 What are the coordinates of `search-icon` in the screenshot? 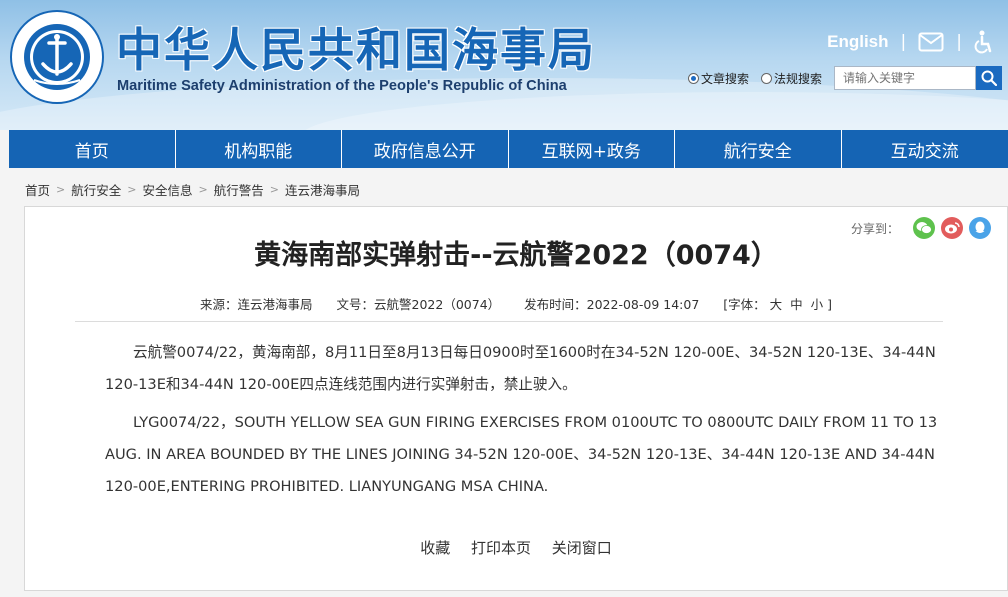 It's located at (989, 78).